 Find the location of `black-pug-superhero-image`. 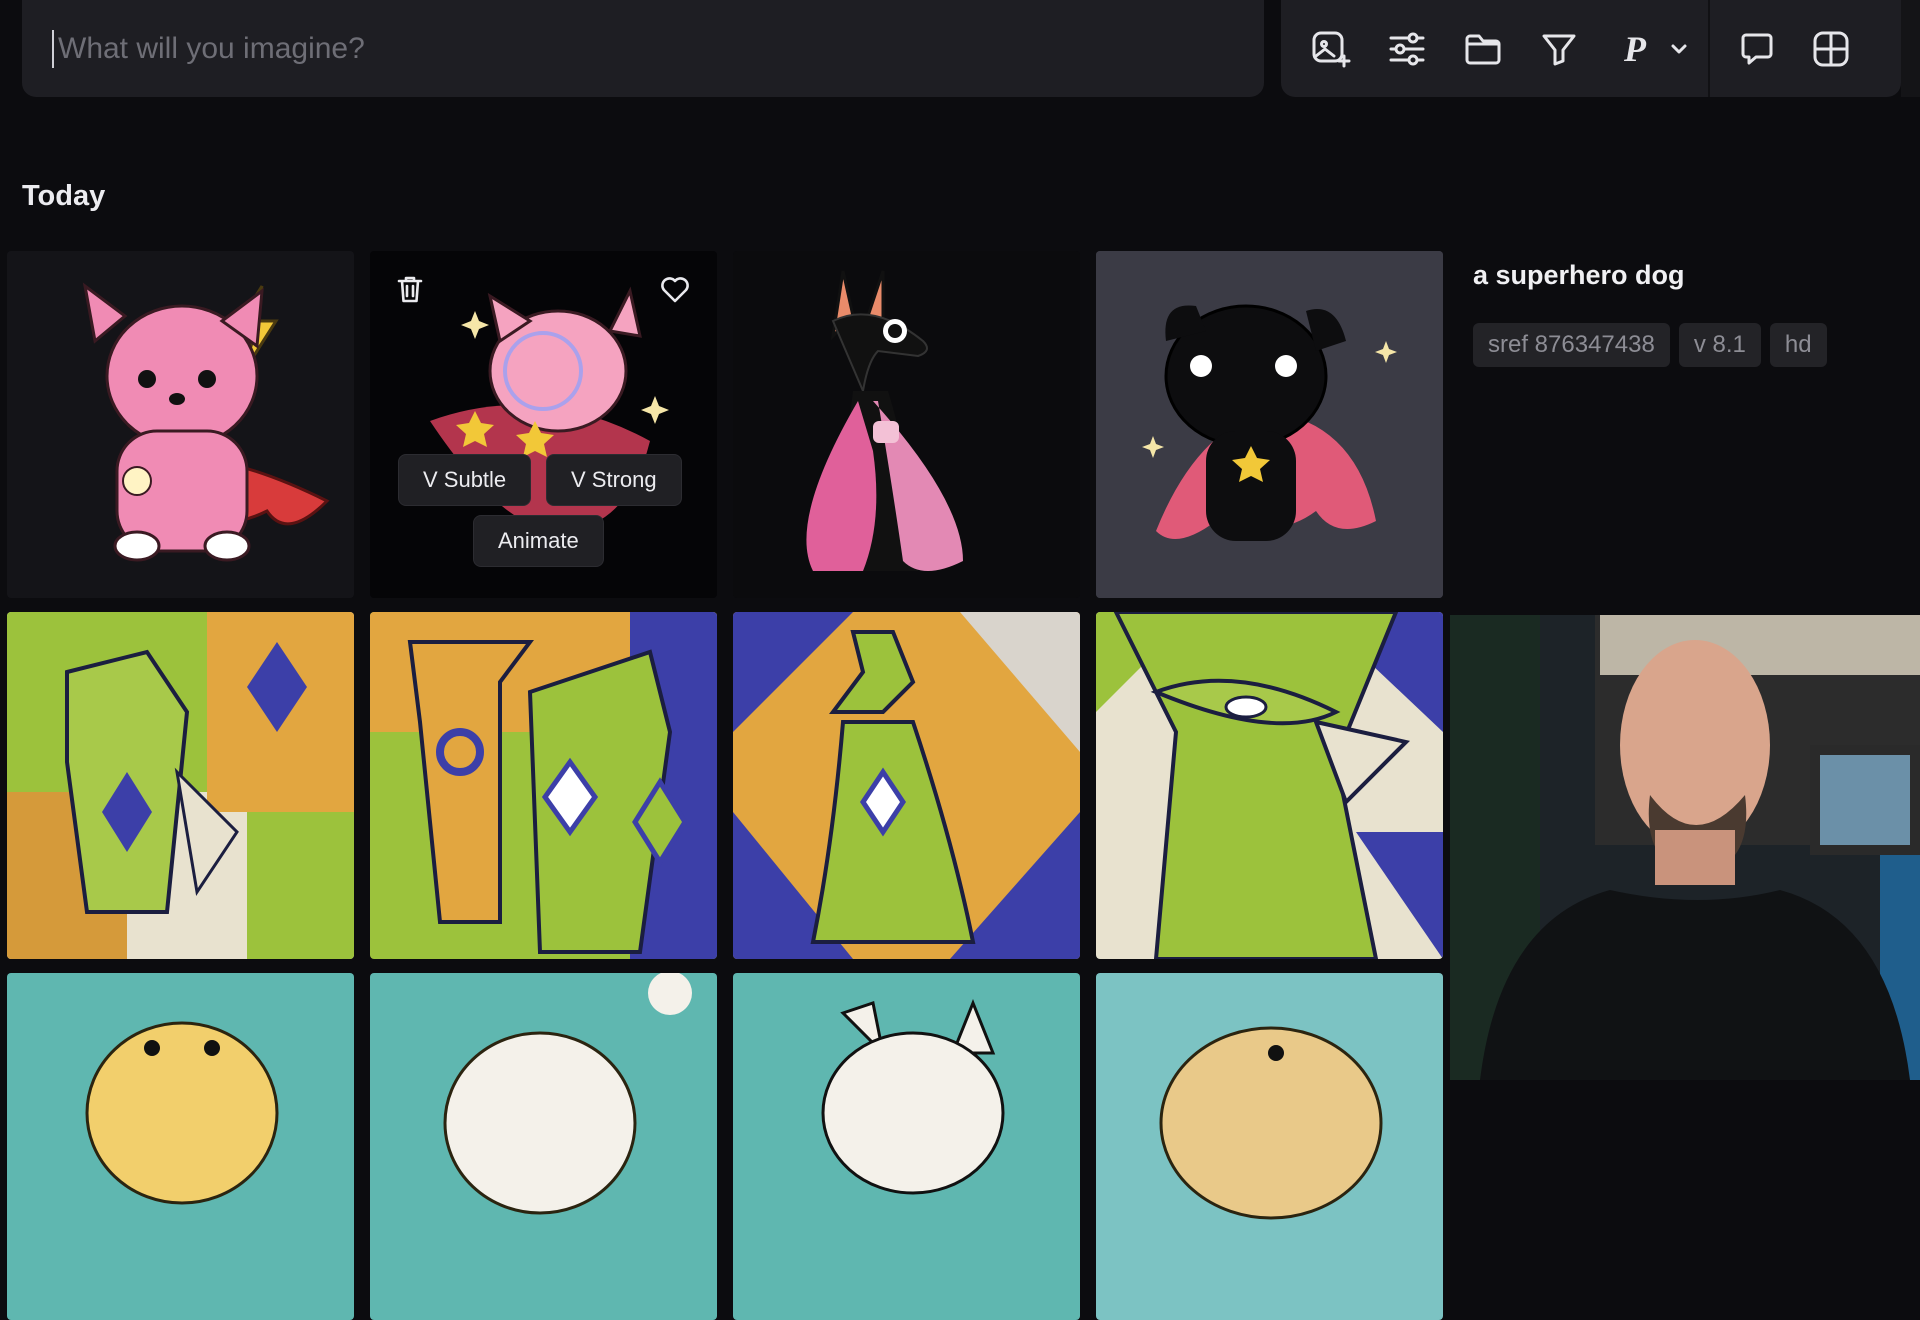

black-pug-superhero-image is located at coordinates (1269, 424).